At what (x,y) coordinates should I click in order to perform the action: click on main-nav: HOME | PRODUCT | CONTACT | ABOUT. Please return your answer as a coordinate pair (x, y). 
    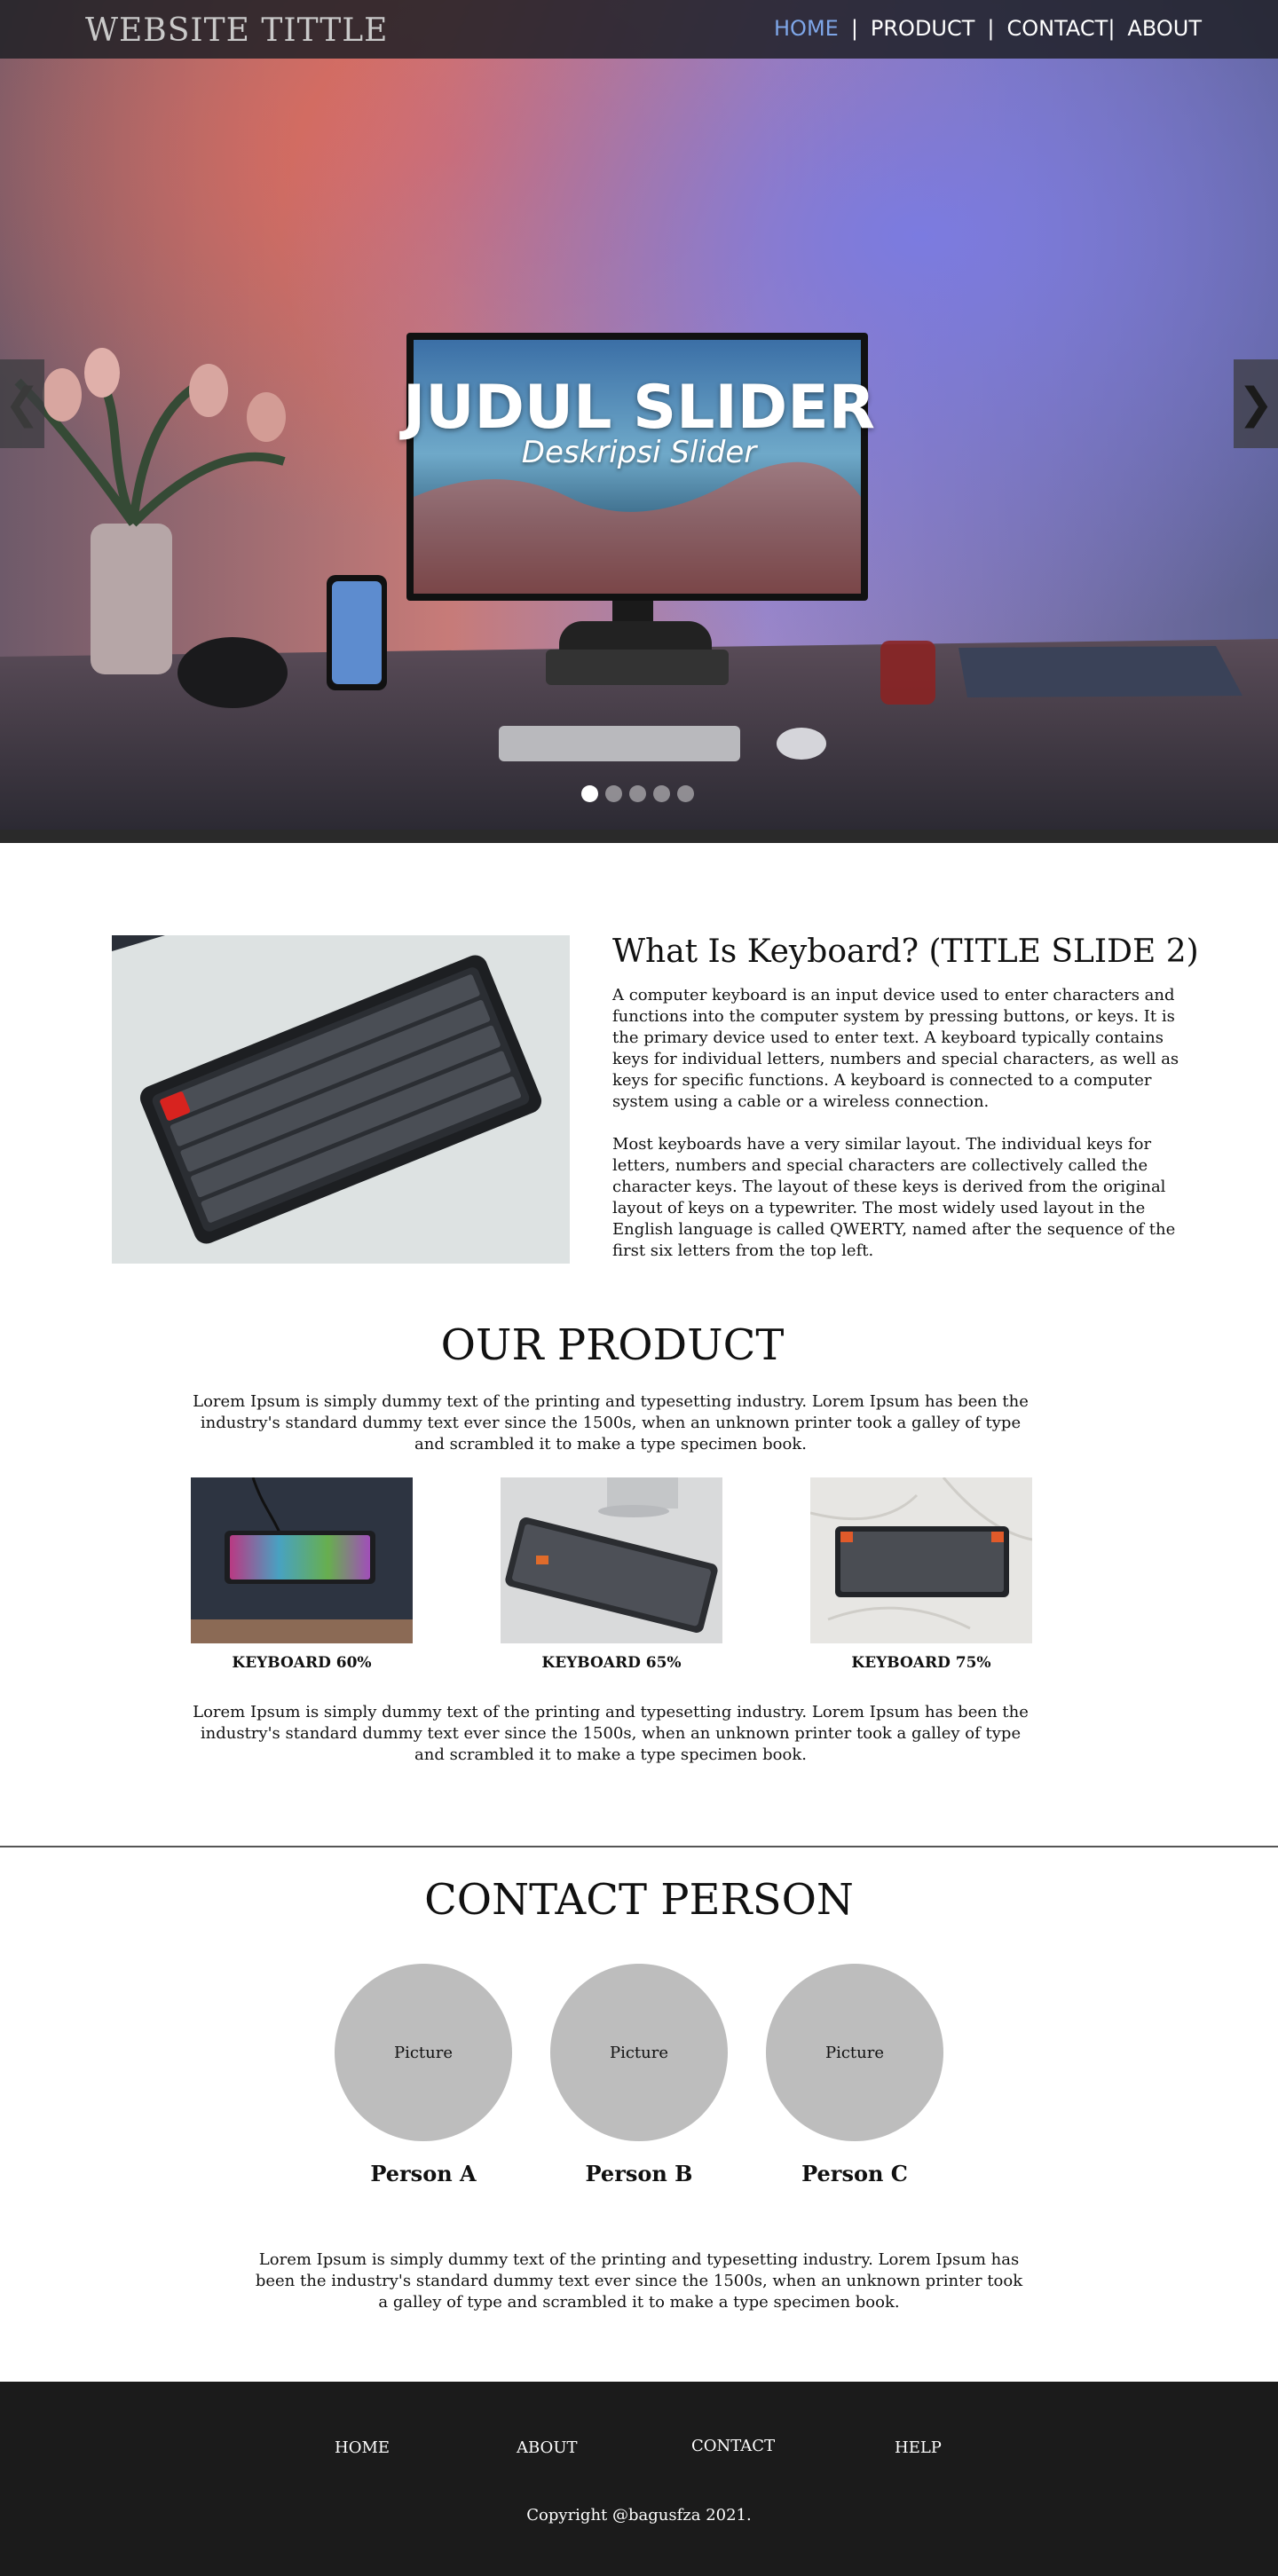
    Looking at the image, I should click on (988, 29).